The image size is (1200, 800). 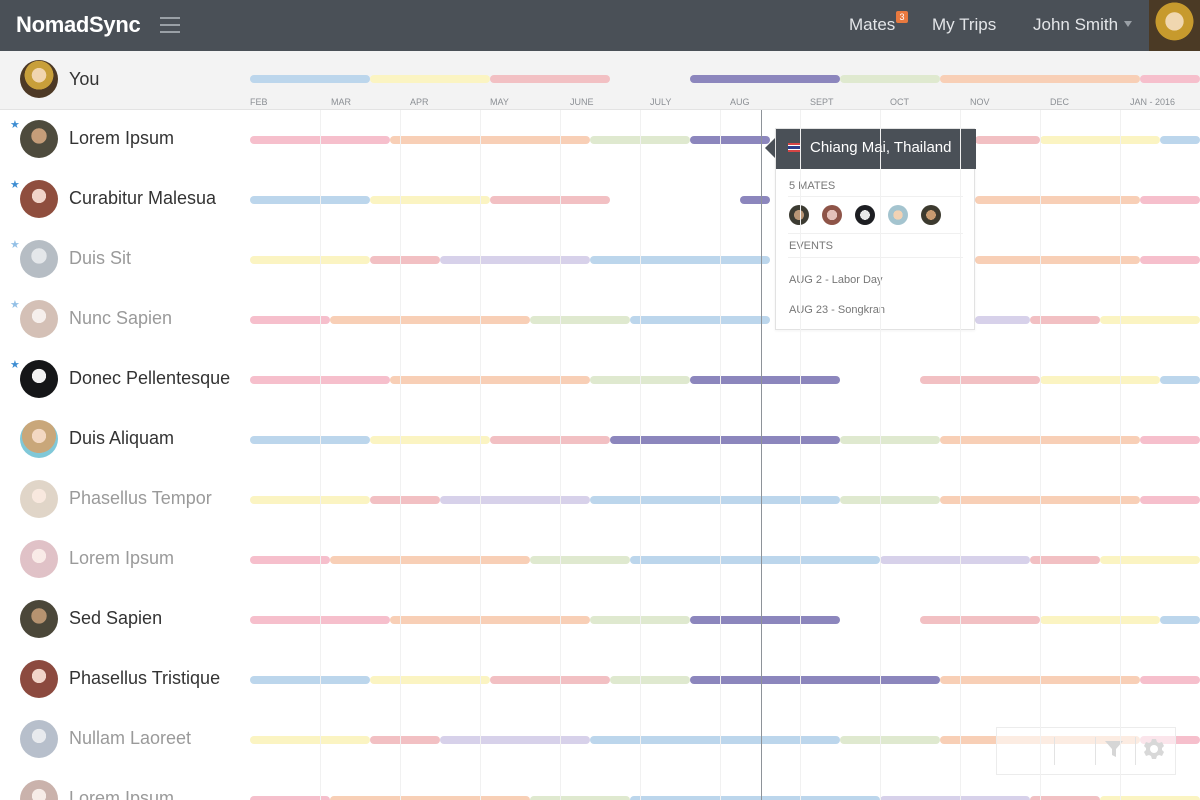 What do you see at coordinates (149, 378) in the screenshot?
I see `mate-name: Donec Pellentesque` at bounding box center [149, 378].